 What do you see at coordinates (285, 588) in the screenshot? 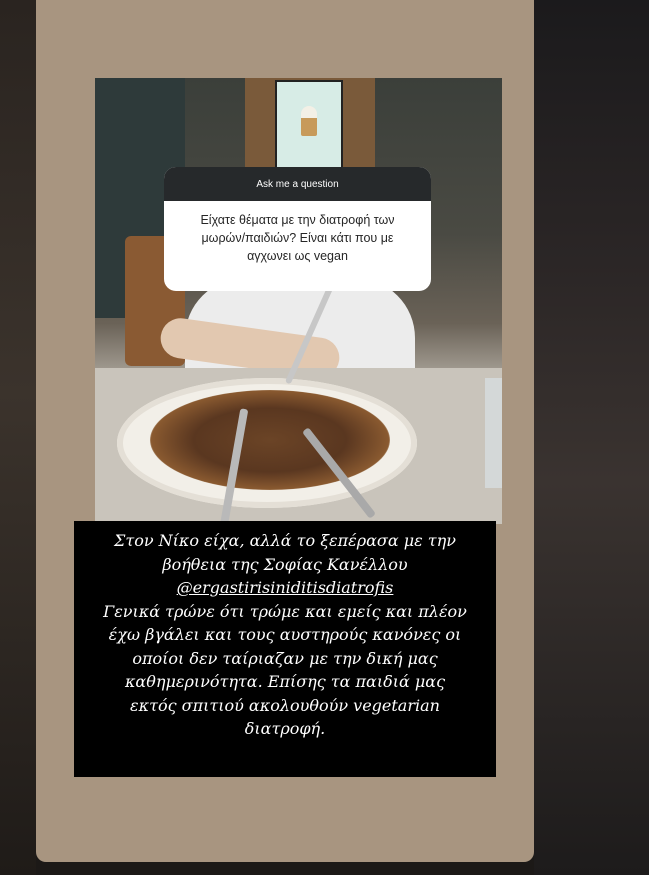
I see `mention-link: @ergastirisiniditisdiatrofis` at bounding box center [285, 588].